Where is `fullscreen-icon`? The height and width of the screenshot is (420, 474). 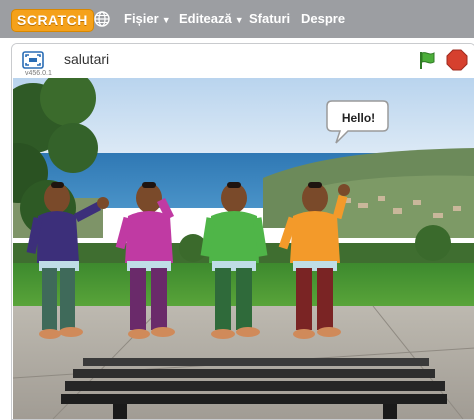 fullscreen-icon is located at coordinates (33, 60).